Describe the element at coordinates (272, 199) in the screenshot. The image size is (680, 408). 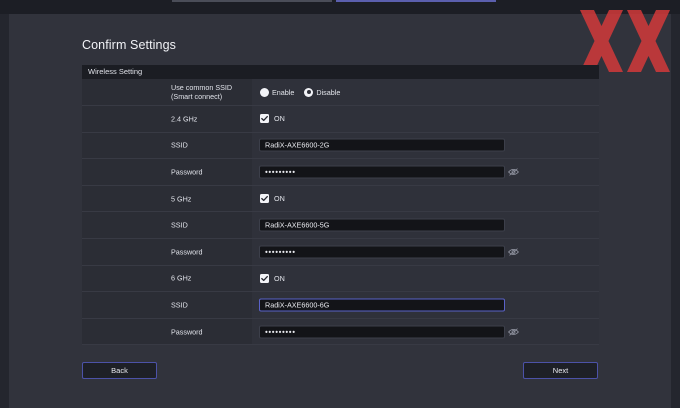
I see `band-5-toggle: ON` at that location.